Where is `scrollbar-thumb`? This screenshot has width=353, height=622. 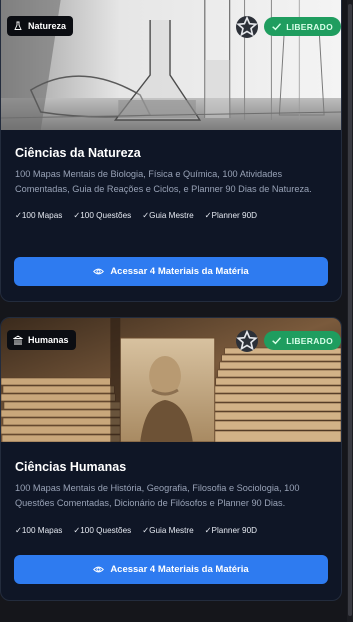 scrollbar-thumb is located at coordinates (350, 310).